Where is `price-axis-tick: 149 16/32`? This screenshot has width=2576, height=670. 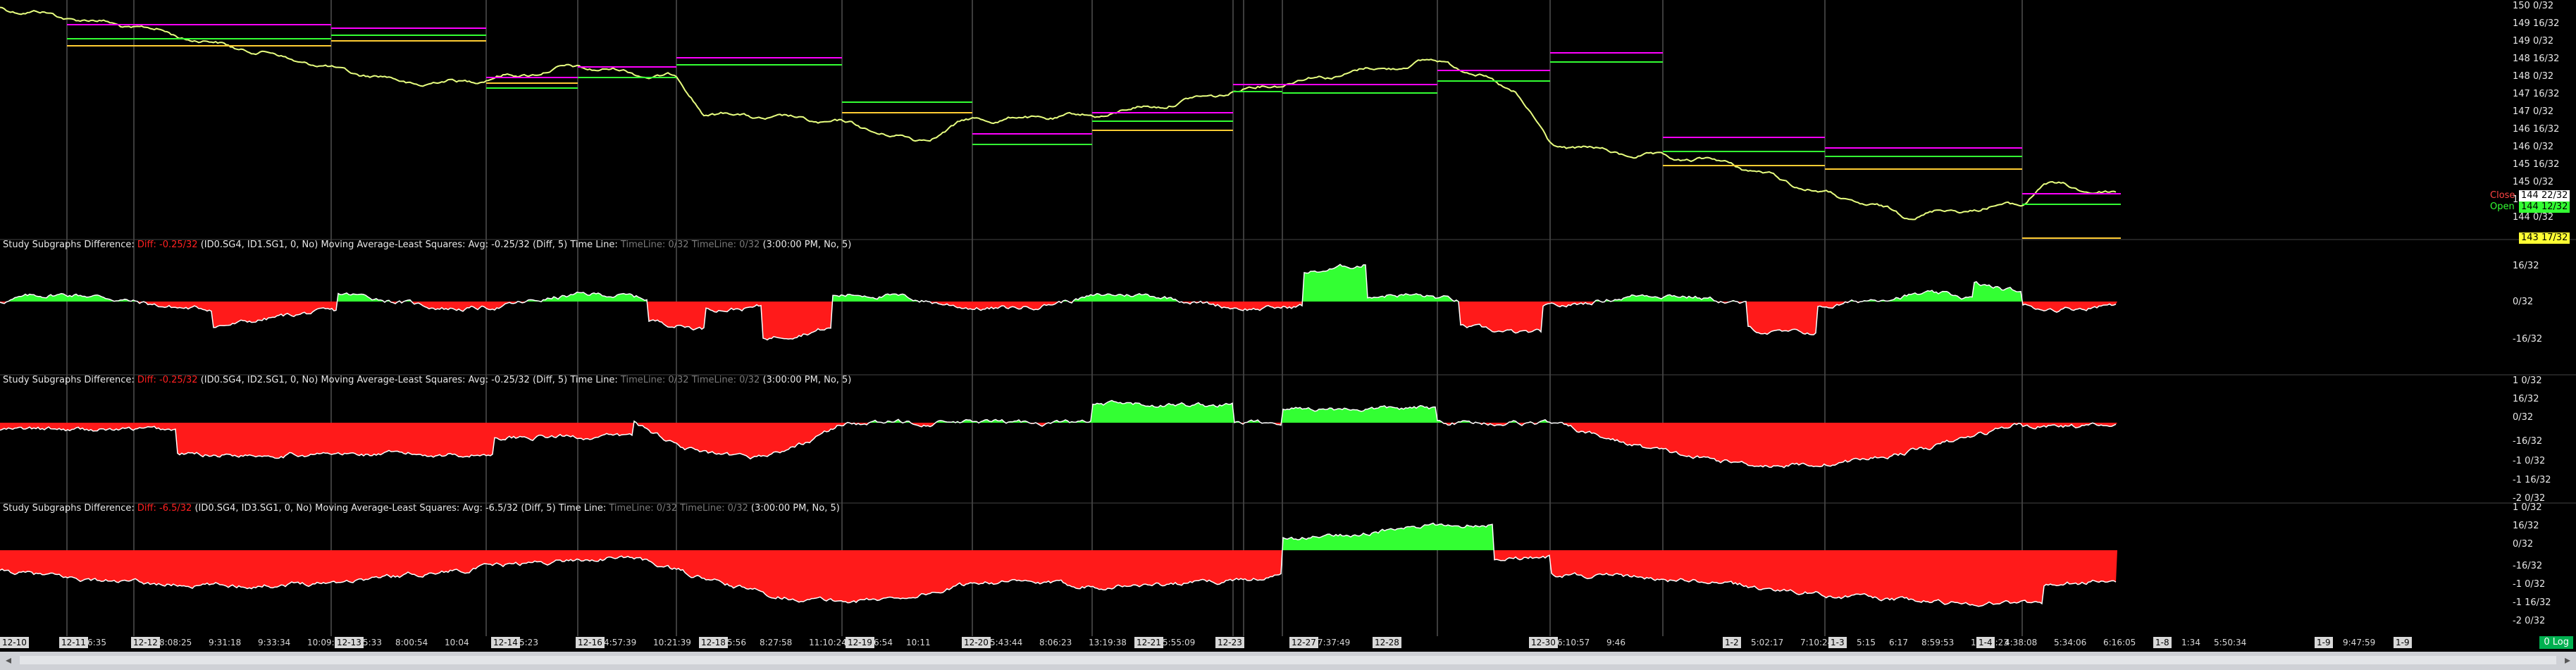
price-axis-tick: 149 16/32 is located at coordinates (2536, 23).